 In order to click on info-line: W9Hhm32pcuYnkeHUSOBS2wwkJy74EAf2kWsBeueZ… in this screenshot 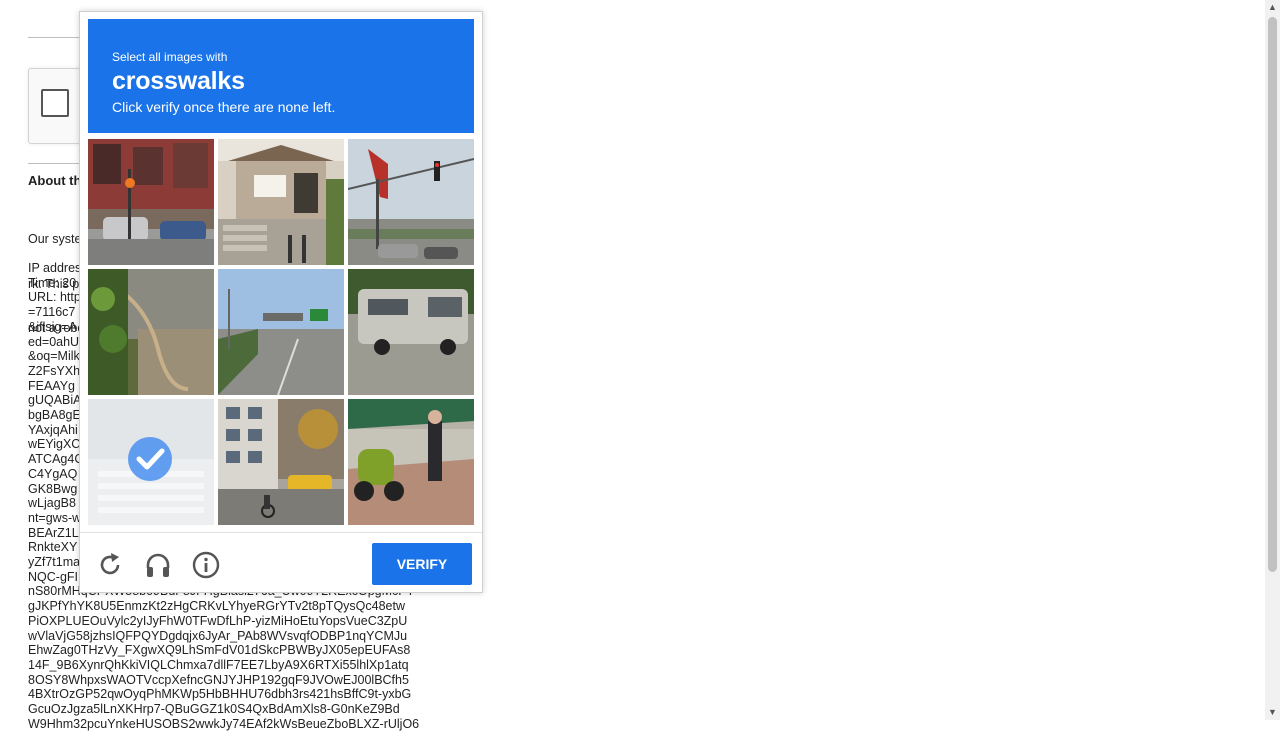, I will do `click(224, 723)`.